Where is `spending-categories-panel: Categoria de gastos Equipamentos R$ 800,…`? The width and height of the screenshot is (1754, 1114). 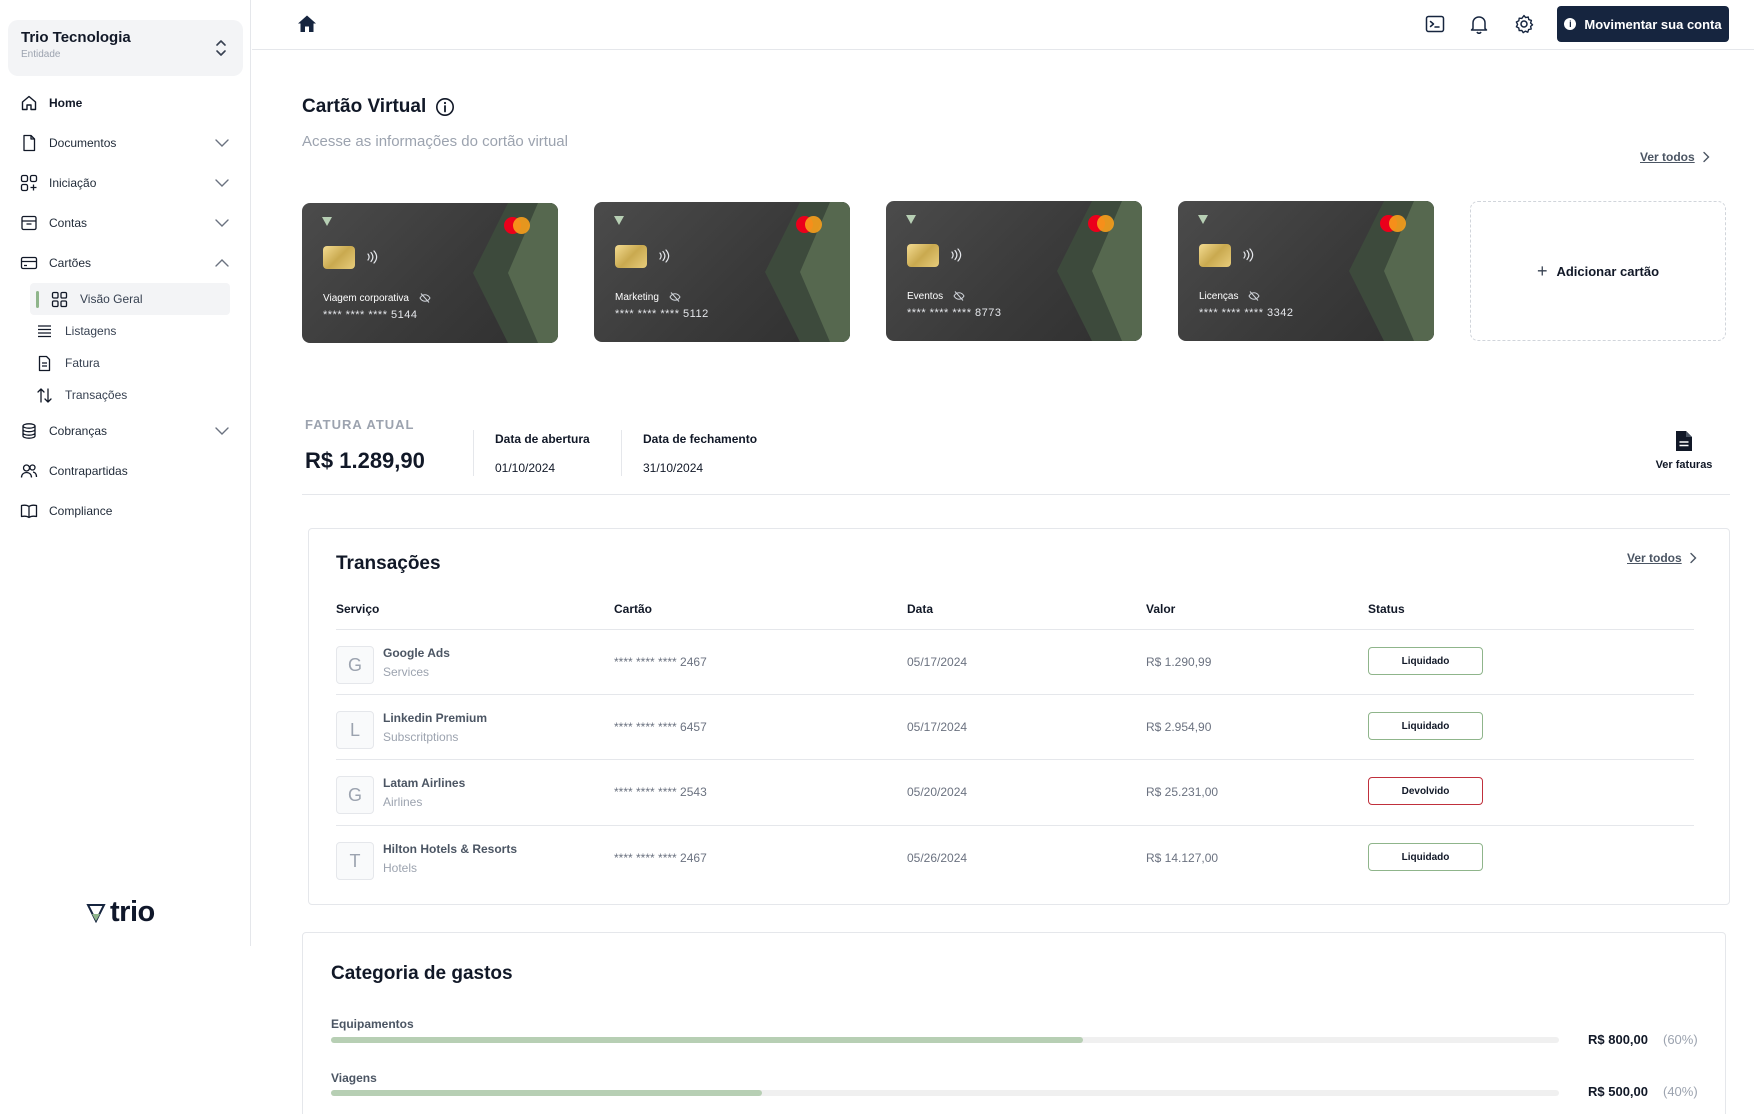 spending-categories-panel: Categoria de gastos Equipamentos R$ 800,… is located at coordinates (1014, 1023).